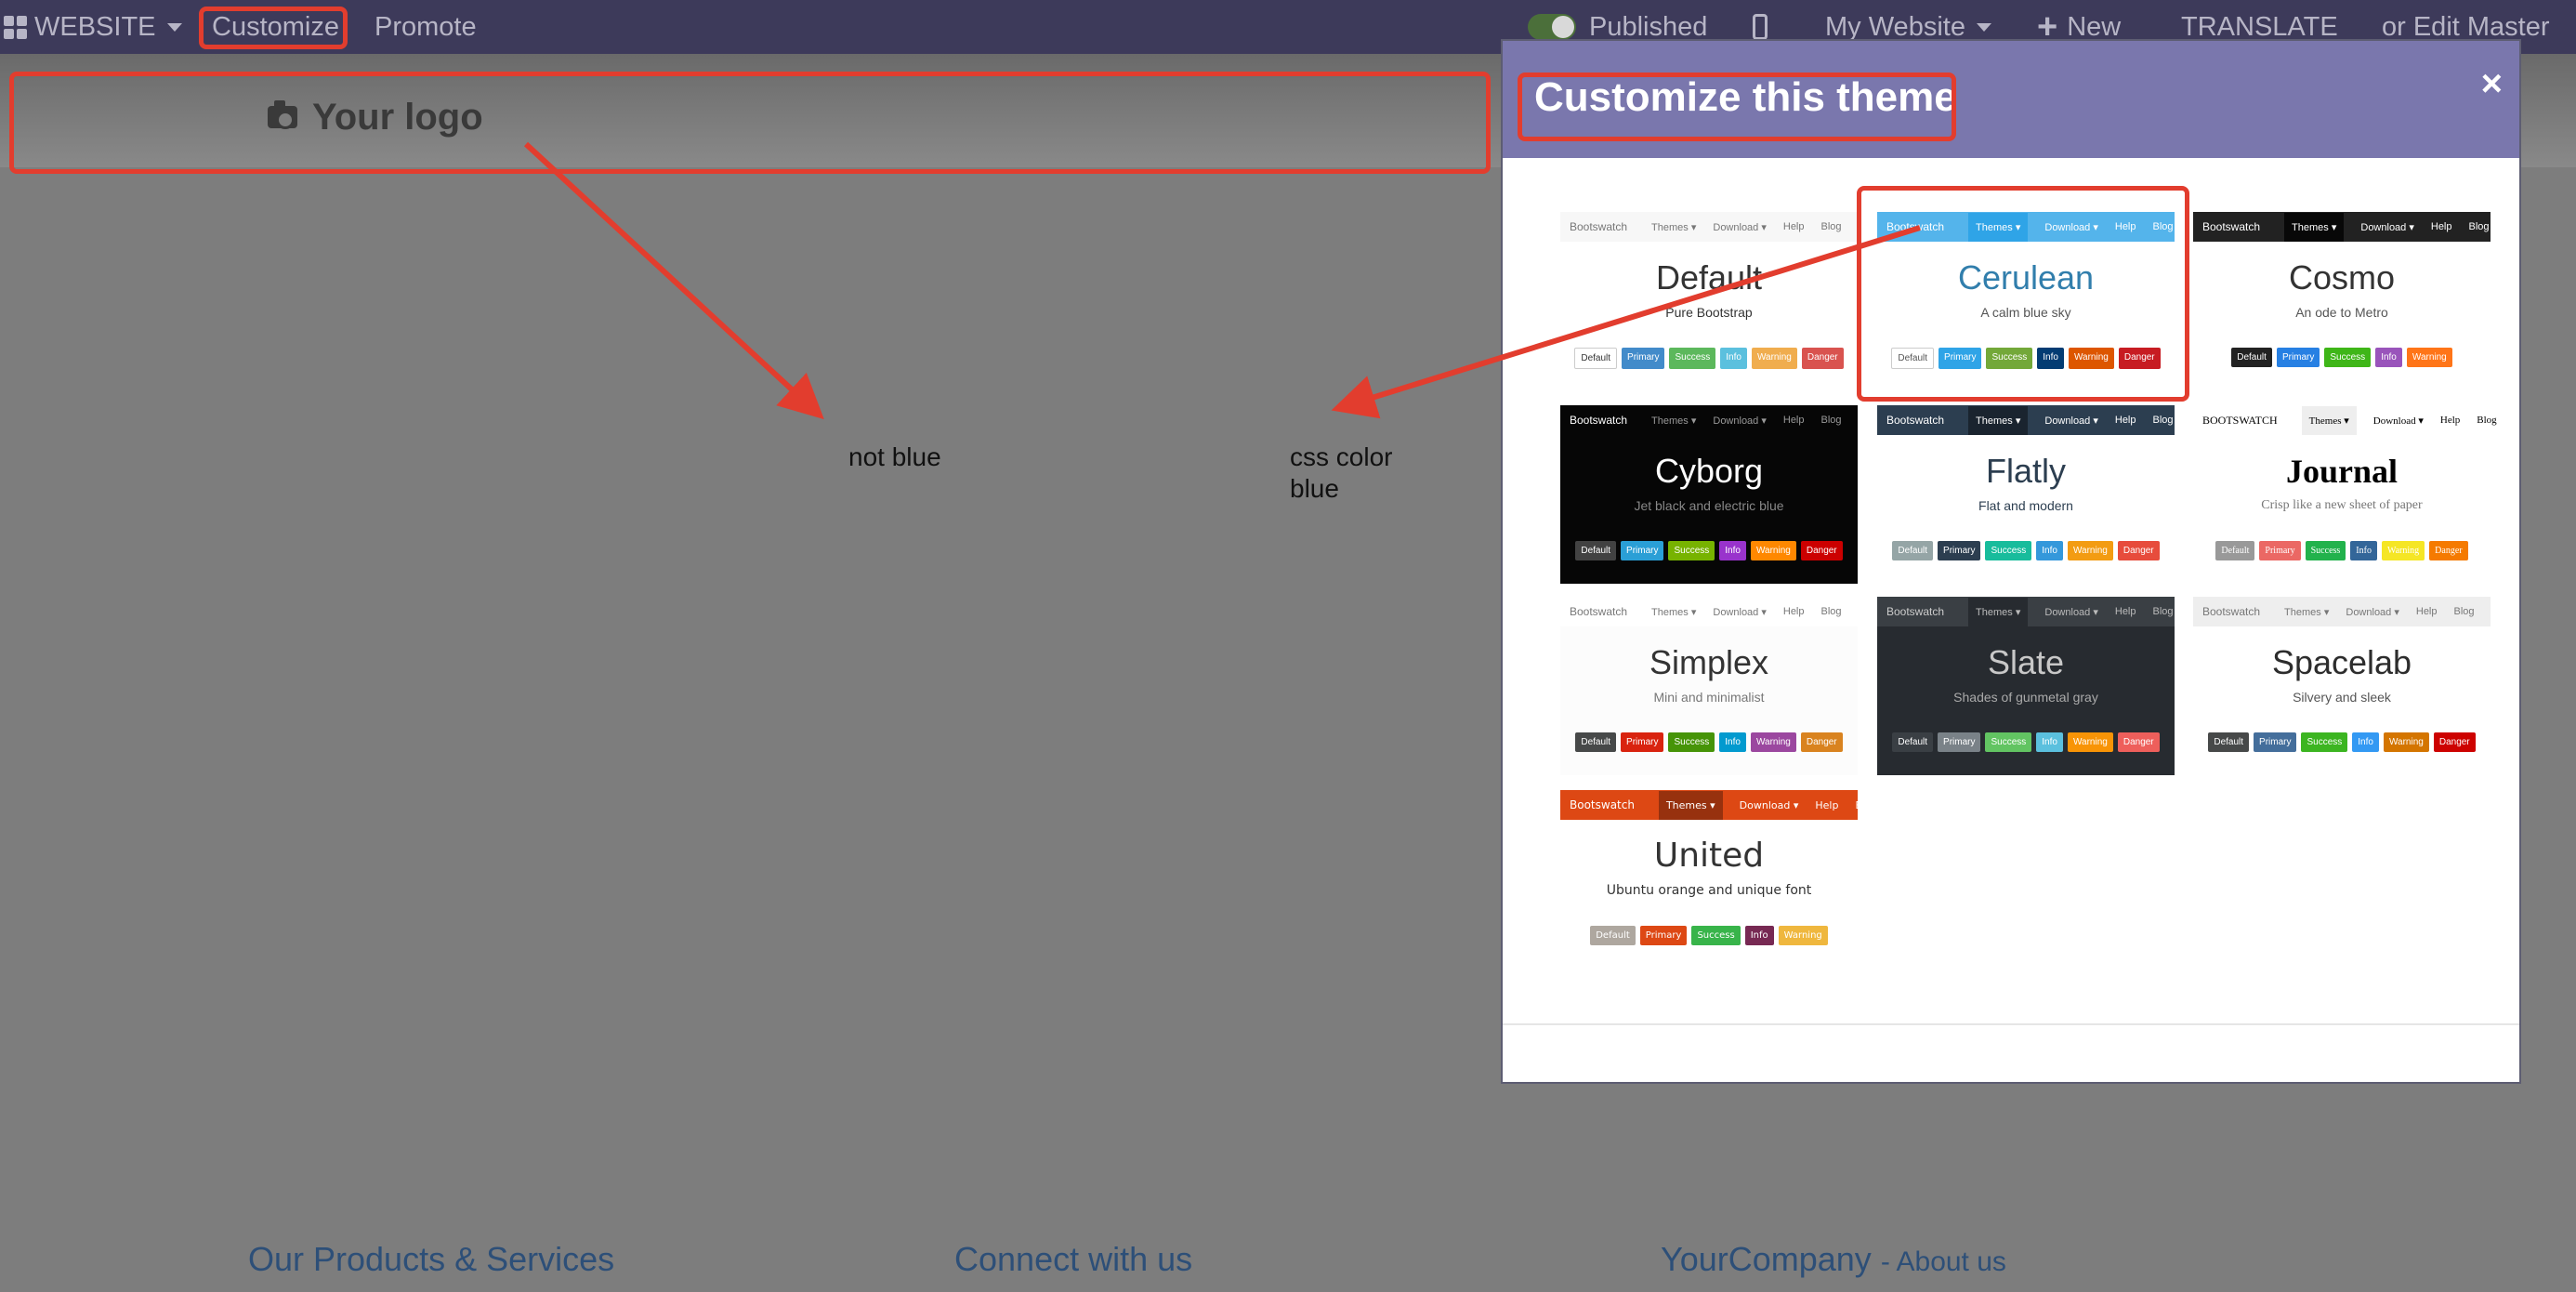  Describe the element at coordinates (1943, 1261) in the screenshot. I see `footer-about-link: - About us` at that location.